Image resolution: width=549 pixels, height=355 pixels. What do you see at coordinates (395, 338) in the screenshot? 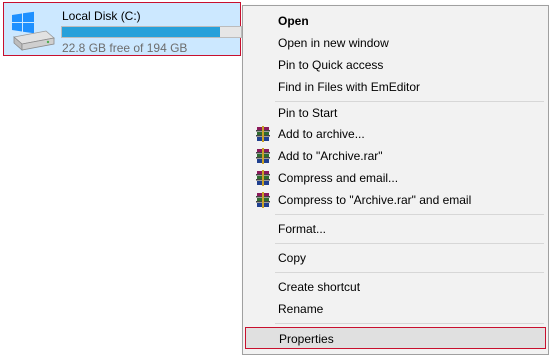
I see `menu-item-properties: Properties` at bounding box center [395, 338].